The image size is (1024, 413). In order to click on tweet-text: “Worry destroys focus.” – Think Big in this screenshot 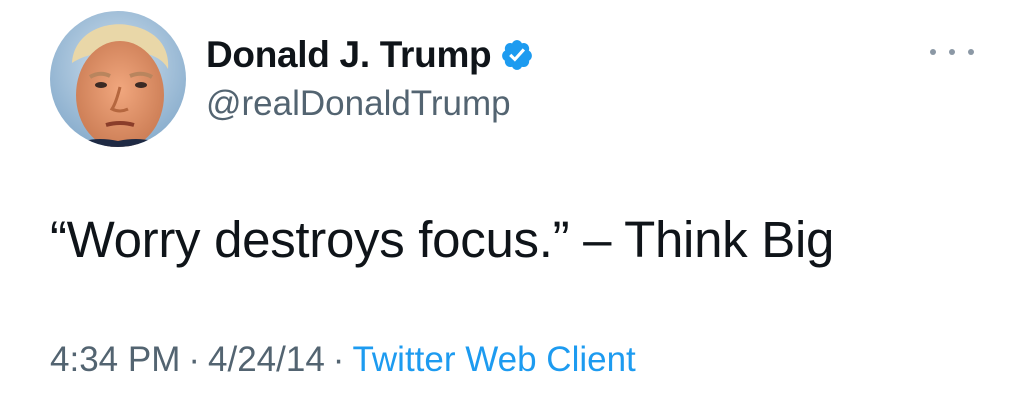, I will do `click(442, 239)`.